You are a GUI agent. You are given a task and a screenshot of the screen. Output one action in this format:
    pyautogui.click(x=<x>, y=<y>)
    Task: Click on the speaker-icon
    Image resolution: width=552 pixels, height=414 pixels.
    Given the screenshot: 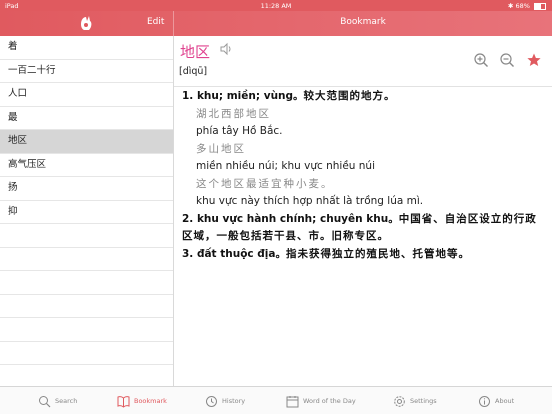 What is the action you would take?
    pyautogui.click(x=226, y=49)
    